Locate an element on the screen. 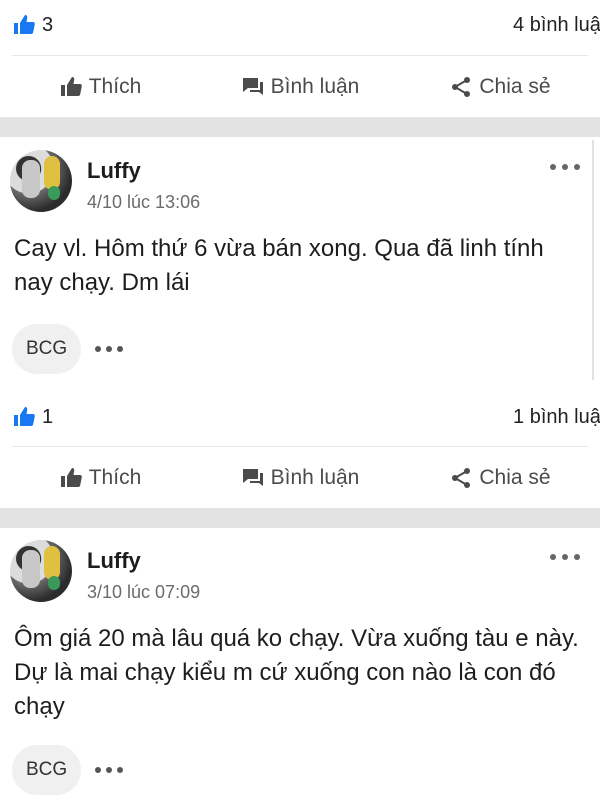  comments-count: 4 bình luận is located at coordinates (556, 25).